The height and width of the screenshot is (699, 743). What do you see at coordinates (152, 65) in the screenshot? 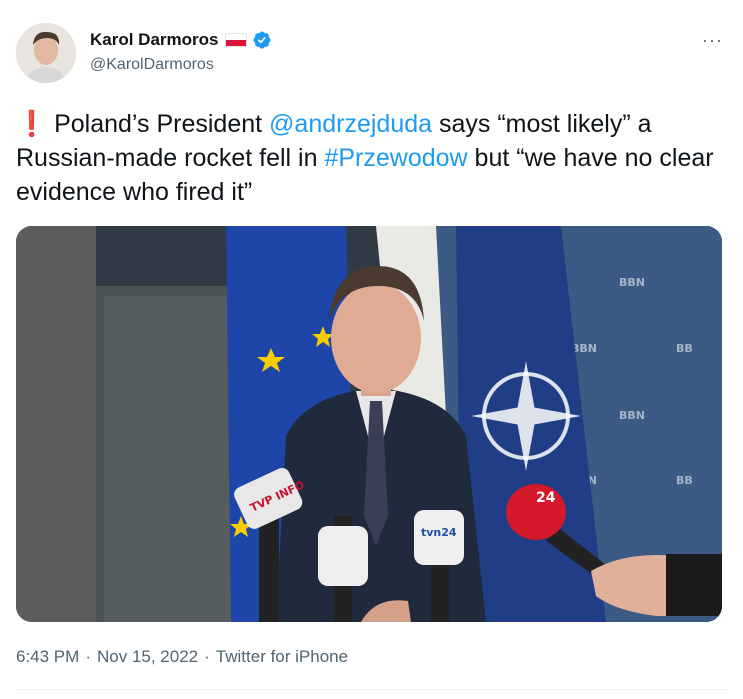
I see `author-handle: @KarolDarmoros` at bounding box center [152, 65].